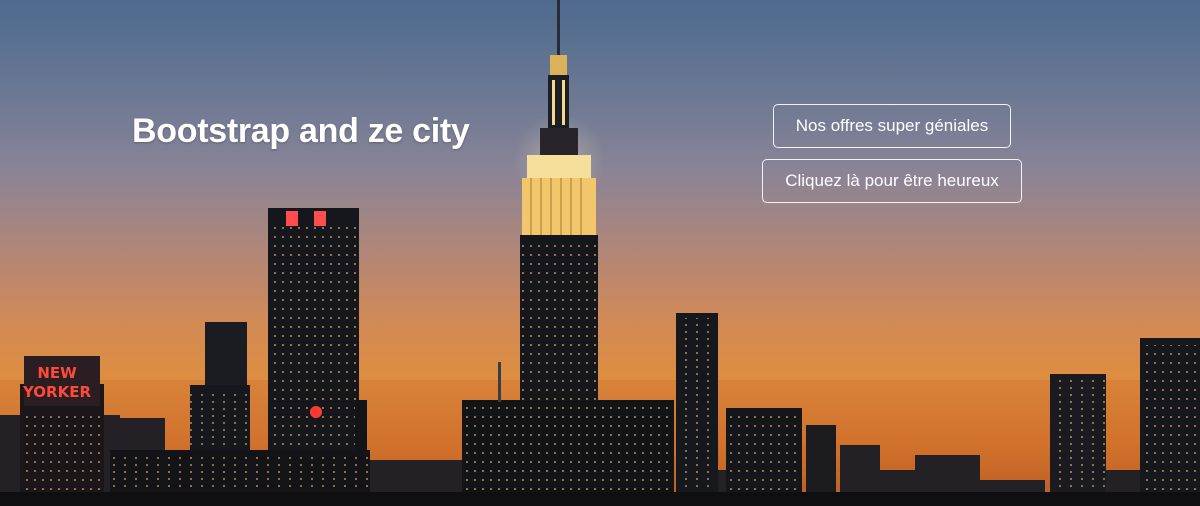 The height and width of the screenshot is (506, 1200). What do you see at coordinates (56, 392) in the screenshot?
I see `neon-sign-line-2: YORKER` at bounding box center [56, 392].